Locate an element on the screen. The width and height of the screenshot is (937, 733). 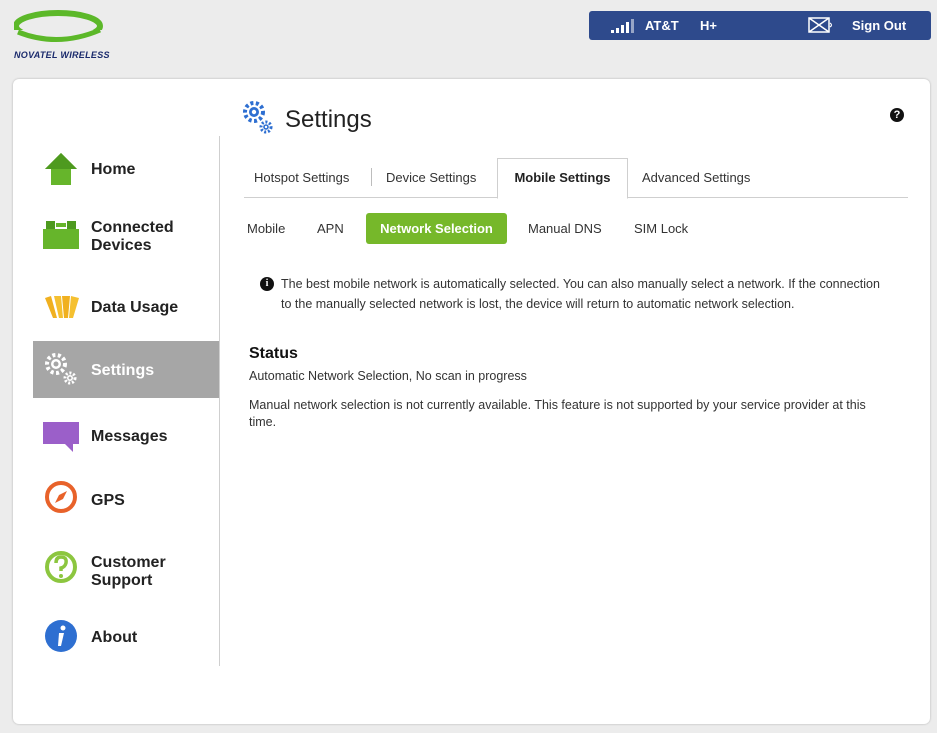
sidebar-item-customer-support: Customer Support is located at coordinates (126, 571).